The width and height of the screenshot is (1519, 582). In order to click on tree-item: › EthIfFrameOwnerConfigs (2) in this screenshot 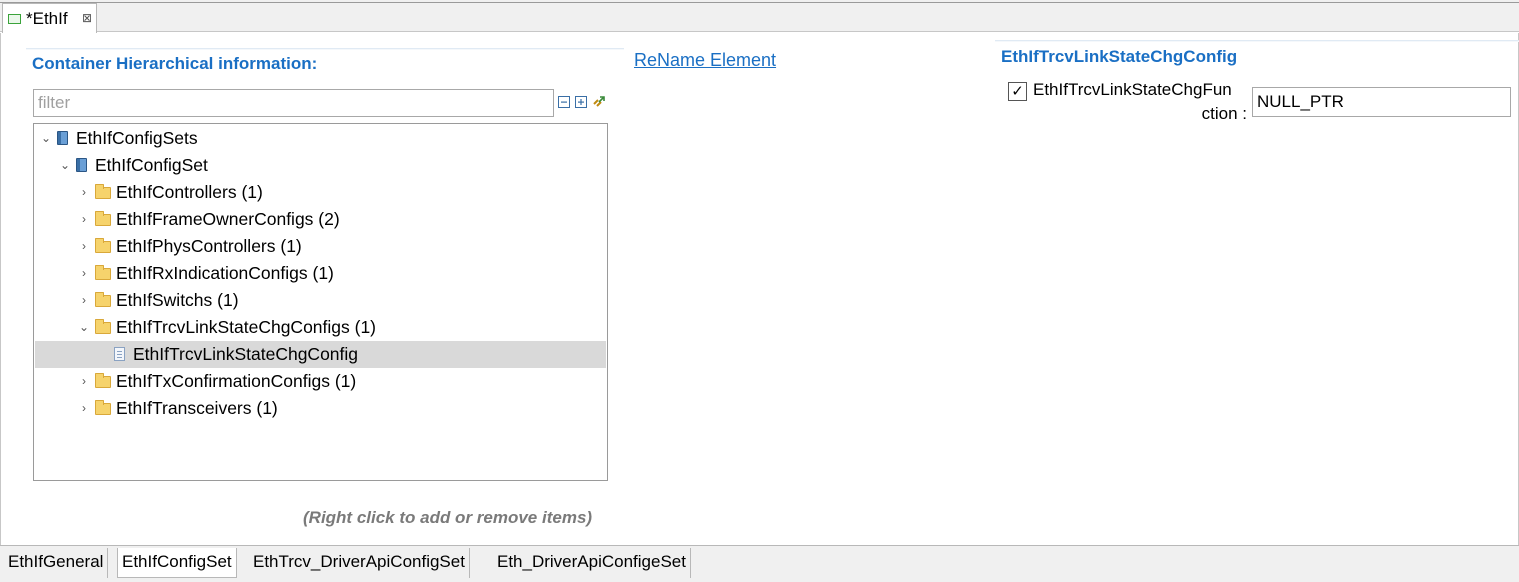, I will do `click(320, 219)`.